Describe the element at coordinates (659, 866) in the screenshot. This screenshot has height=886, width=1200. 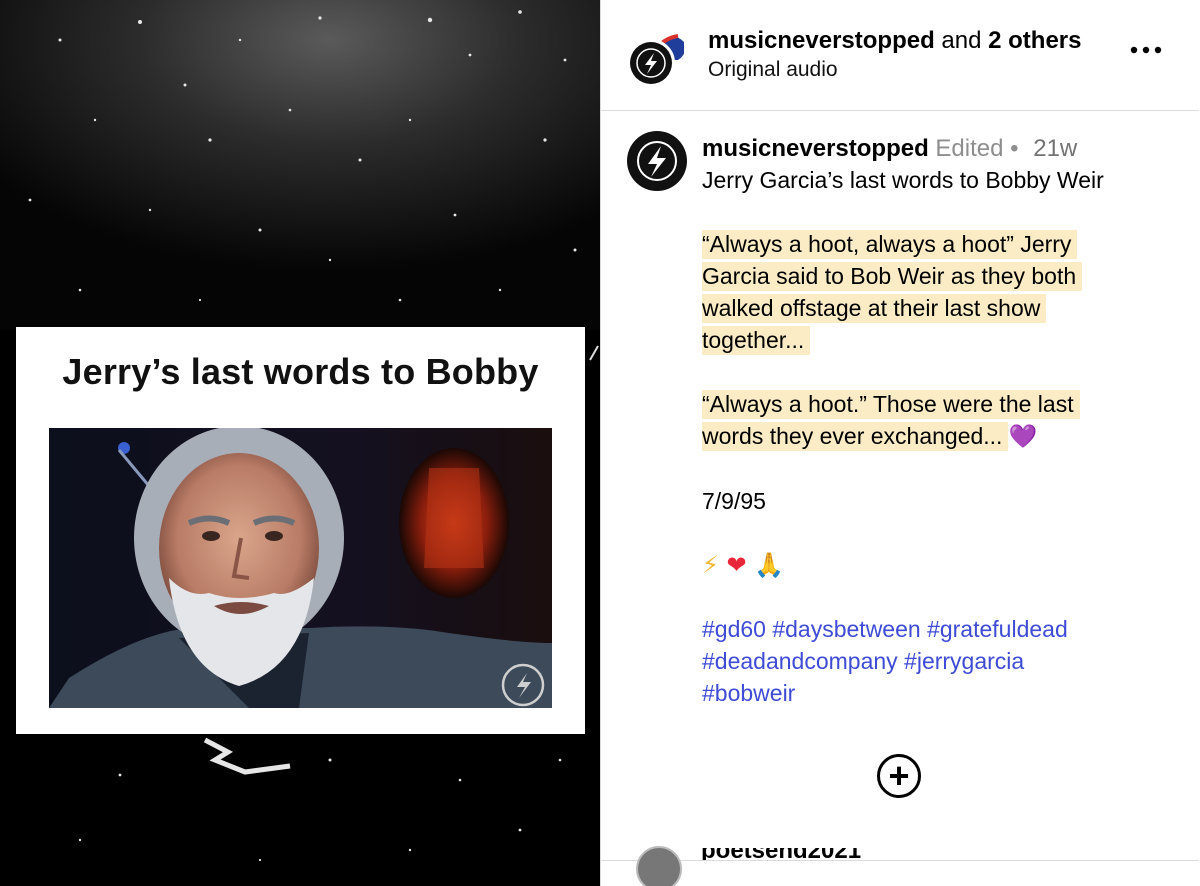
I see `next-comment-avatar` at that location.